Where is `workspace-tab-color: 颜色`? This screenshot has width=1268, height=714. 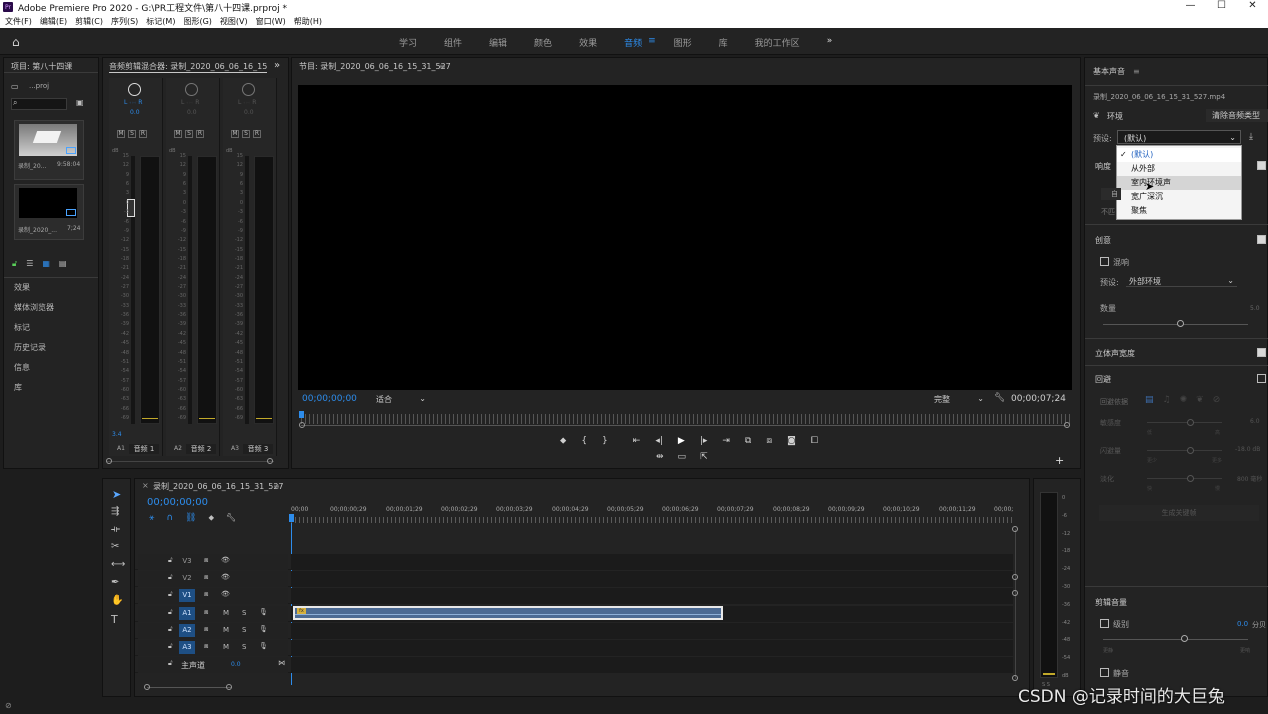 workspace-tab-color: 颜色 is located at coordinates (543, 42).